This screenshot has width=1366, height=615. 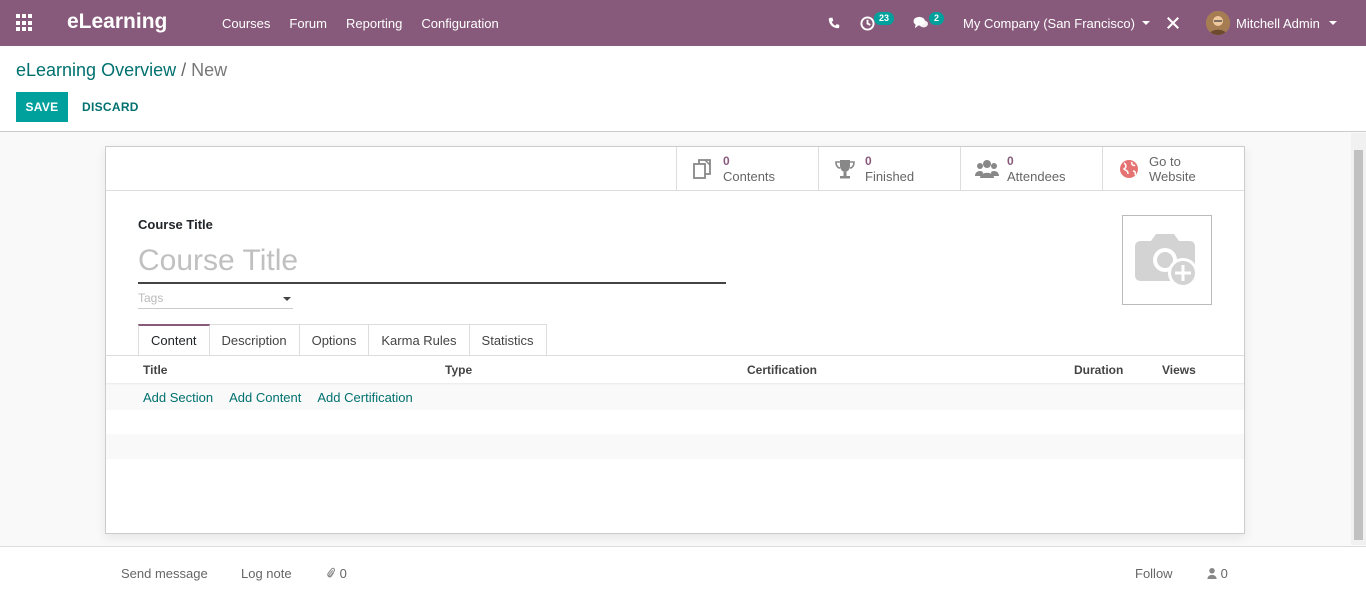 I want to click on finished-stat-button: 0 Finished, so click(x=889, y=169).